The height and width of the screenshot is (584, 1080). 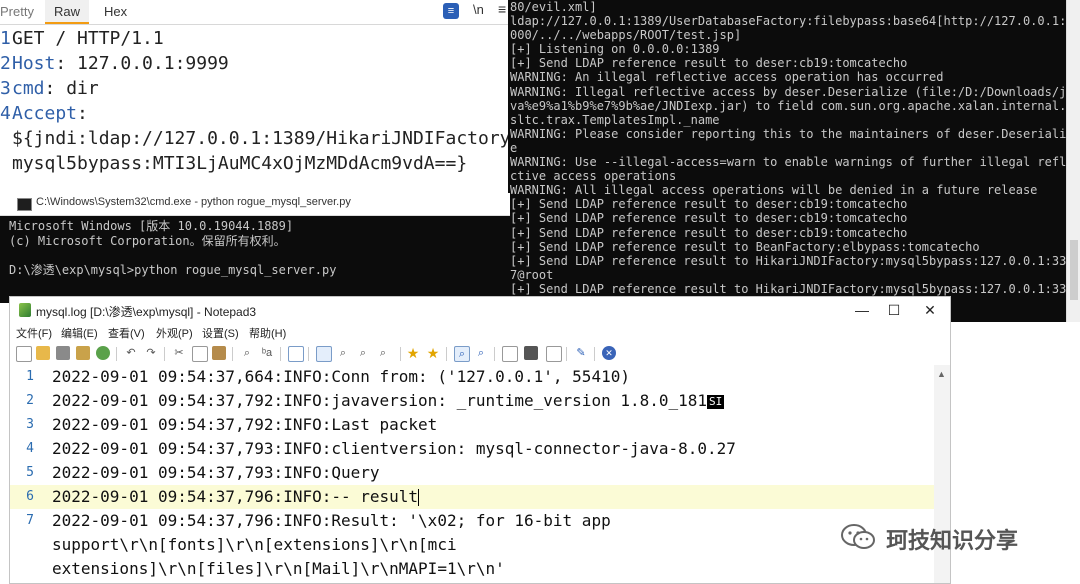 I want to click on mark-all-icon: ⌕, so click(x=462, y=354).